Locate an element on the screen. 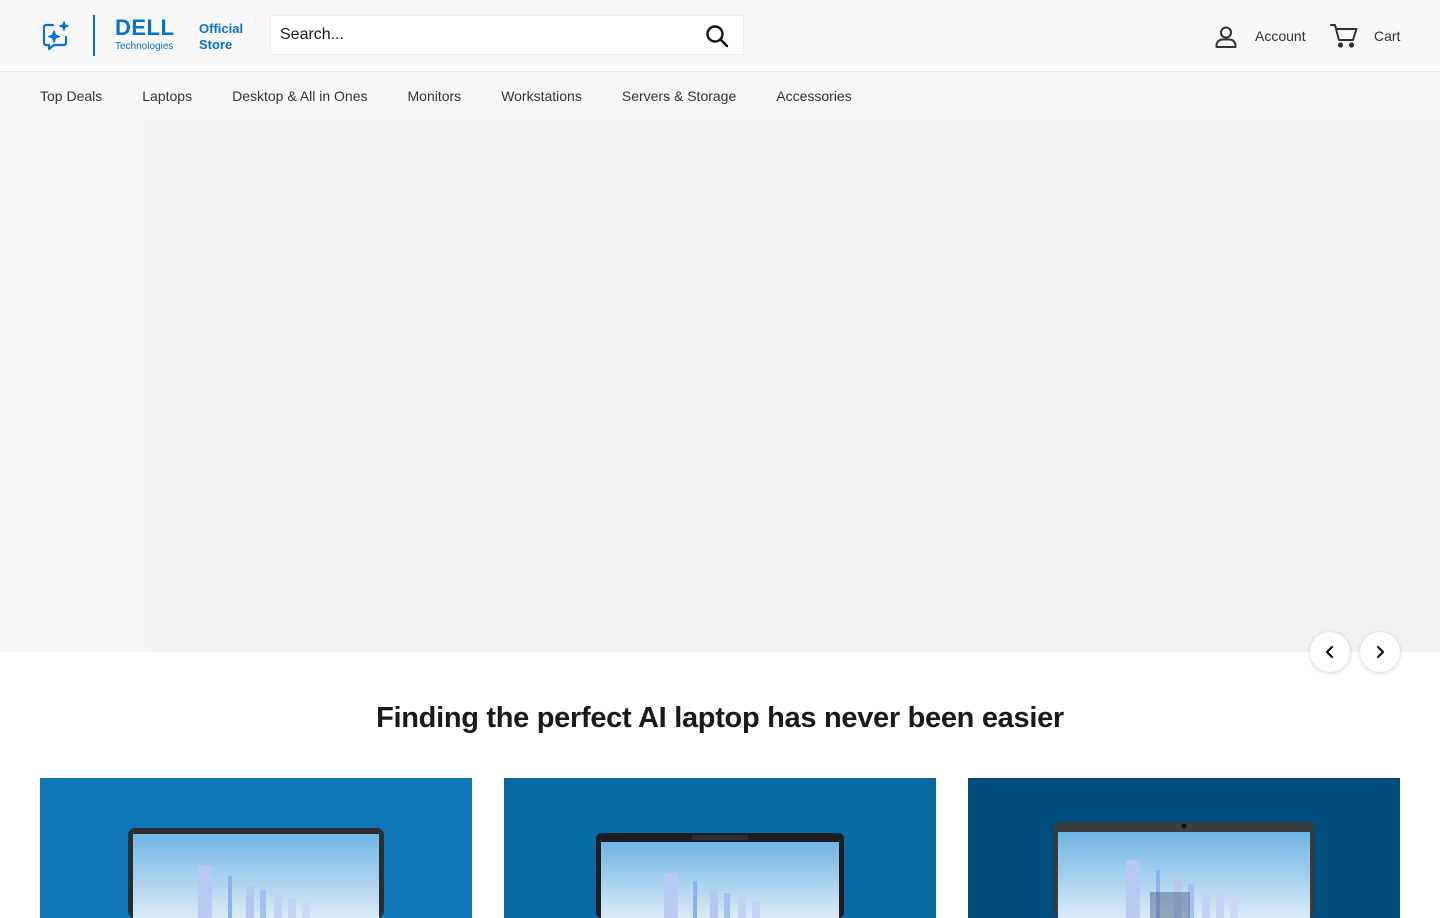 This screenshot has width=1440, height=918. nav-item-servers-storage: Servers & Storage is located at coordinates (679, 96).